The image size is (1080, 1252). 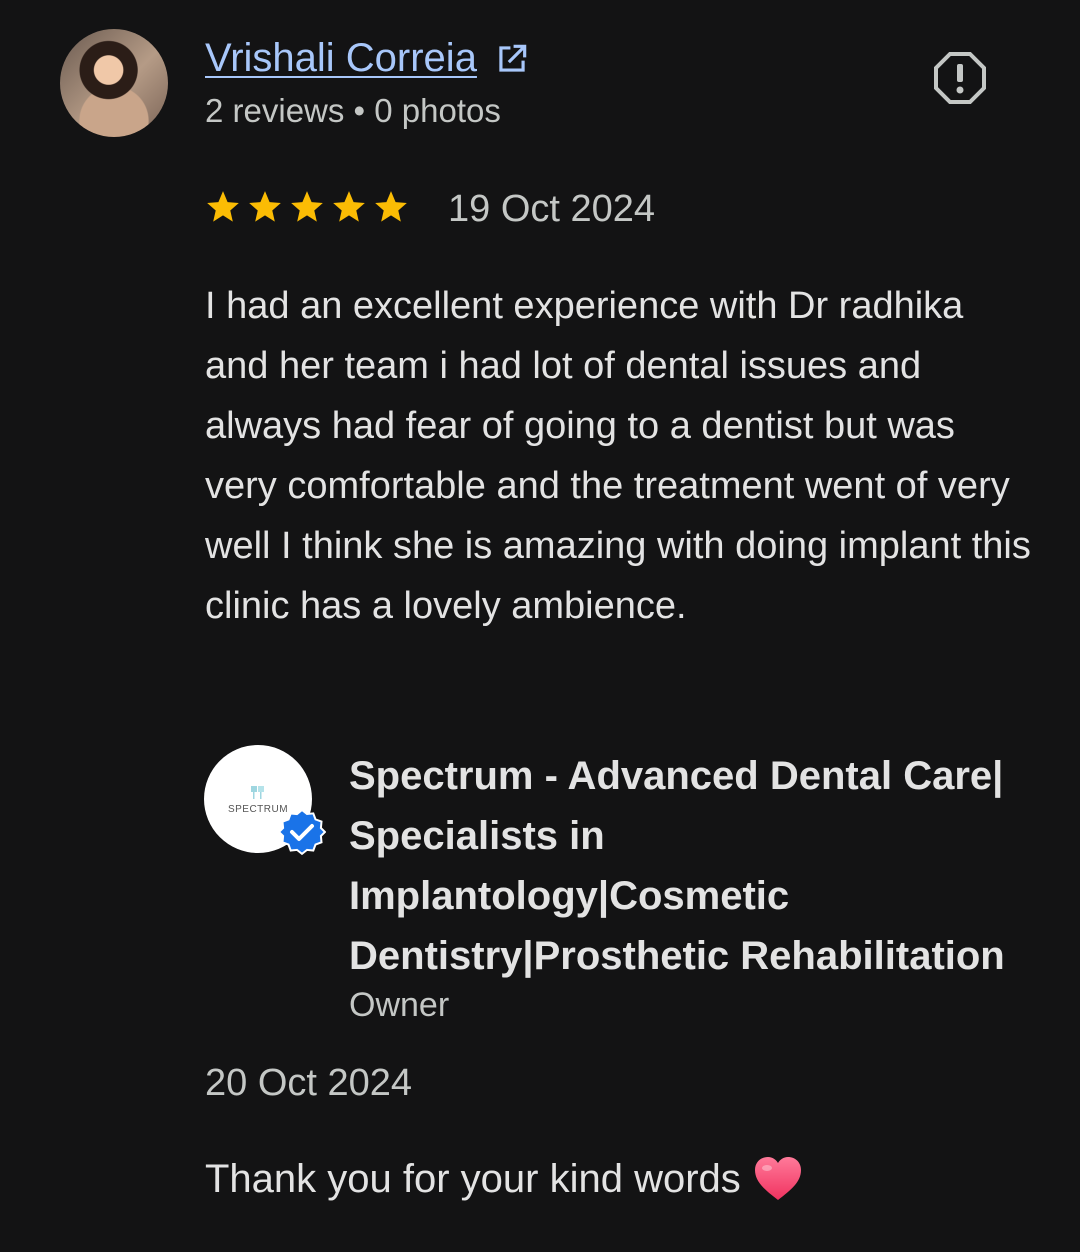 What do you see at coordinates (777, 1178) in the screenshot?
I see `heart-icon` at bounding box center [777, 1178].